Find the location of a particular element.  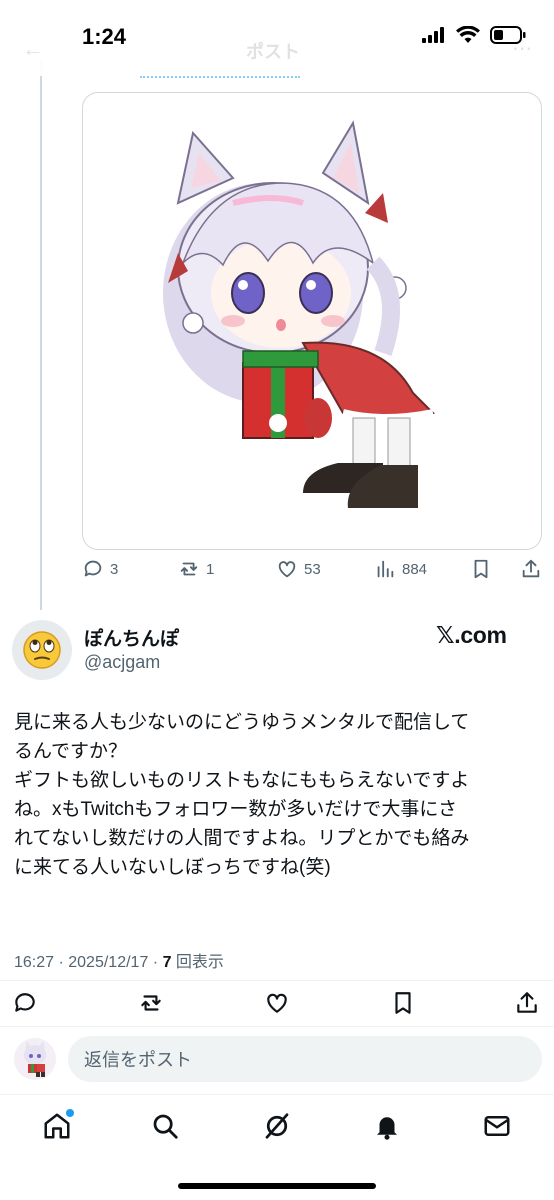

status-icons is located at coordinates (474, 35).